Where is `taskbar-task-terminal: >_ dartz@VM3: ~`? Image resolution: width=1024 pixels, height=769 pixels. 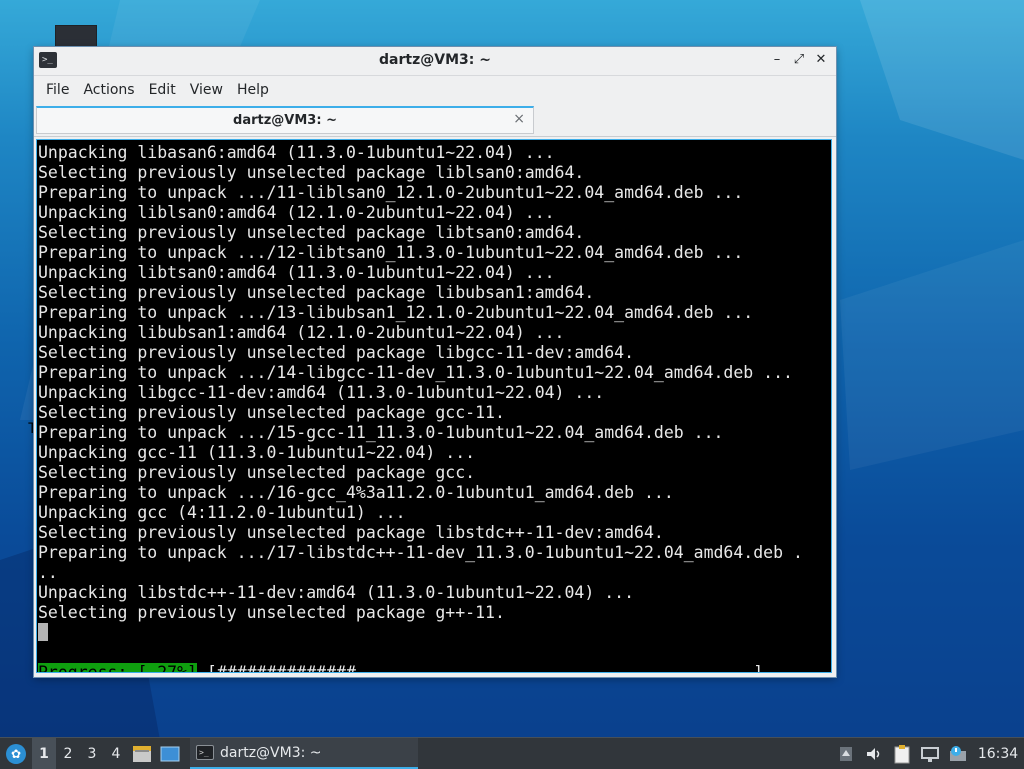 taskbar-task-terminal: >_ dartz@VM3: ~ is located at coordinates (304, 753).